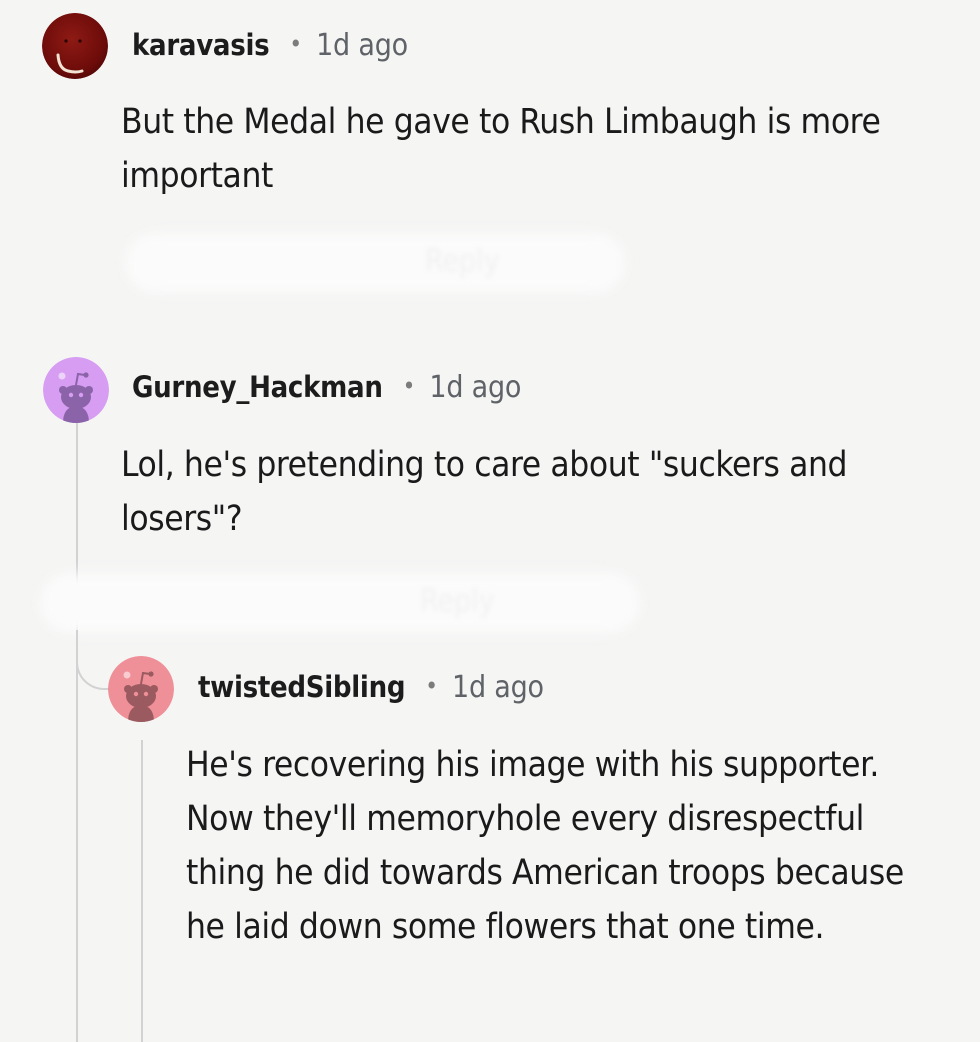 Image resolution: width=980 pixels, height=1042 pixels. I want to click on comment-header: twistedSibling • 1d ago, so click(371, 687).